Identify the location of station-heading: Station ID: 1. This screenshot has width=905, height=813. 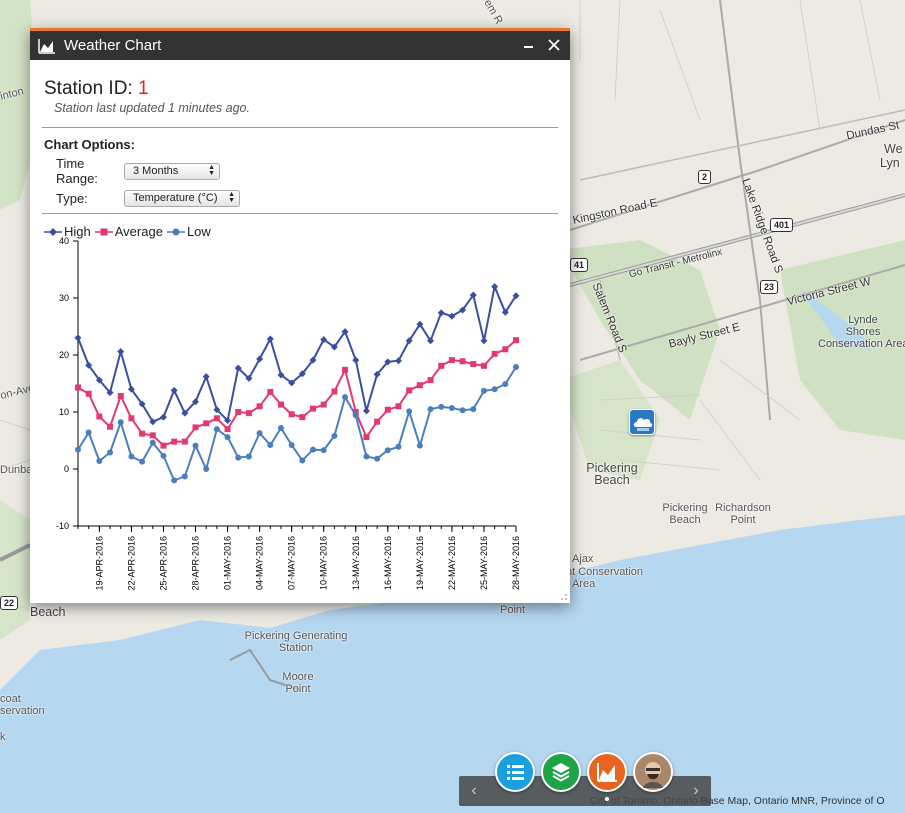
(300, 89).